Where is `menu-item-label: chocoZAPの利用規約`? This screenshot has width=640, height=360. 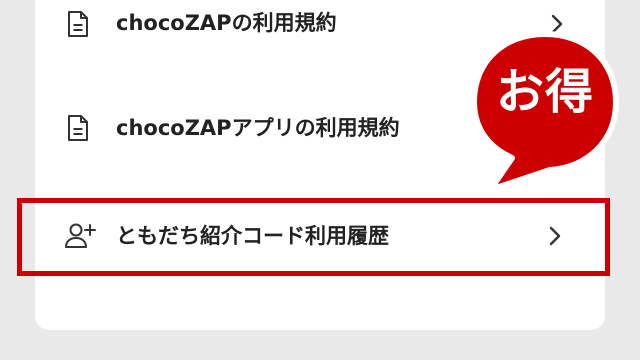
menu-item-label: chocoZAPの利用規約 is located at coordinates (226, 23).